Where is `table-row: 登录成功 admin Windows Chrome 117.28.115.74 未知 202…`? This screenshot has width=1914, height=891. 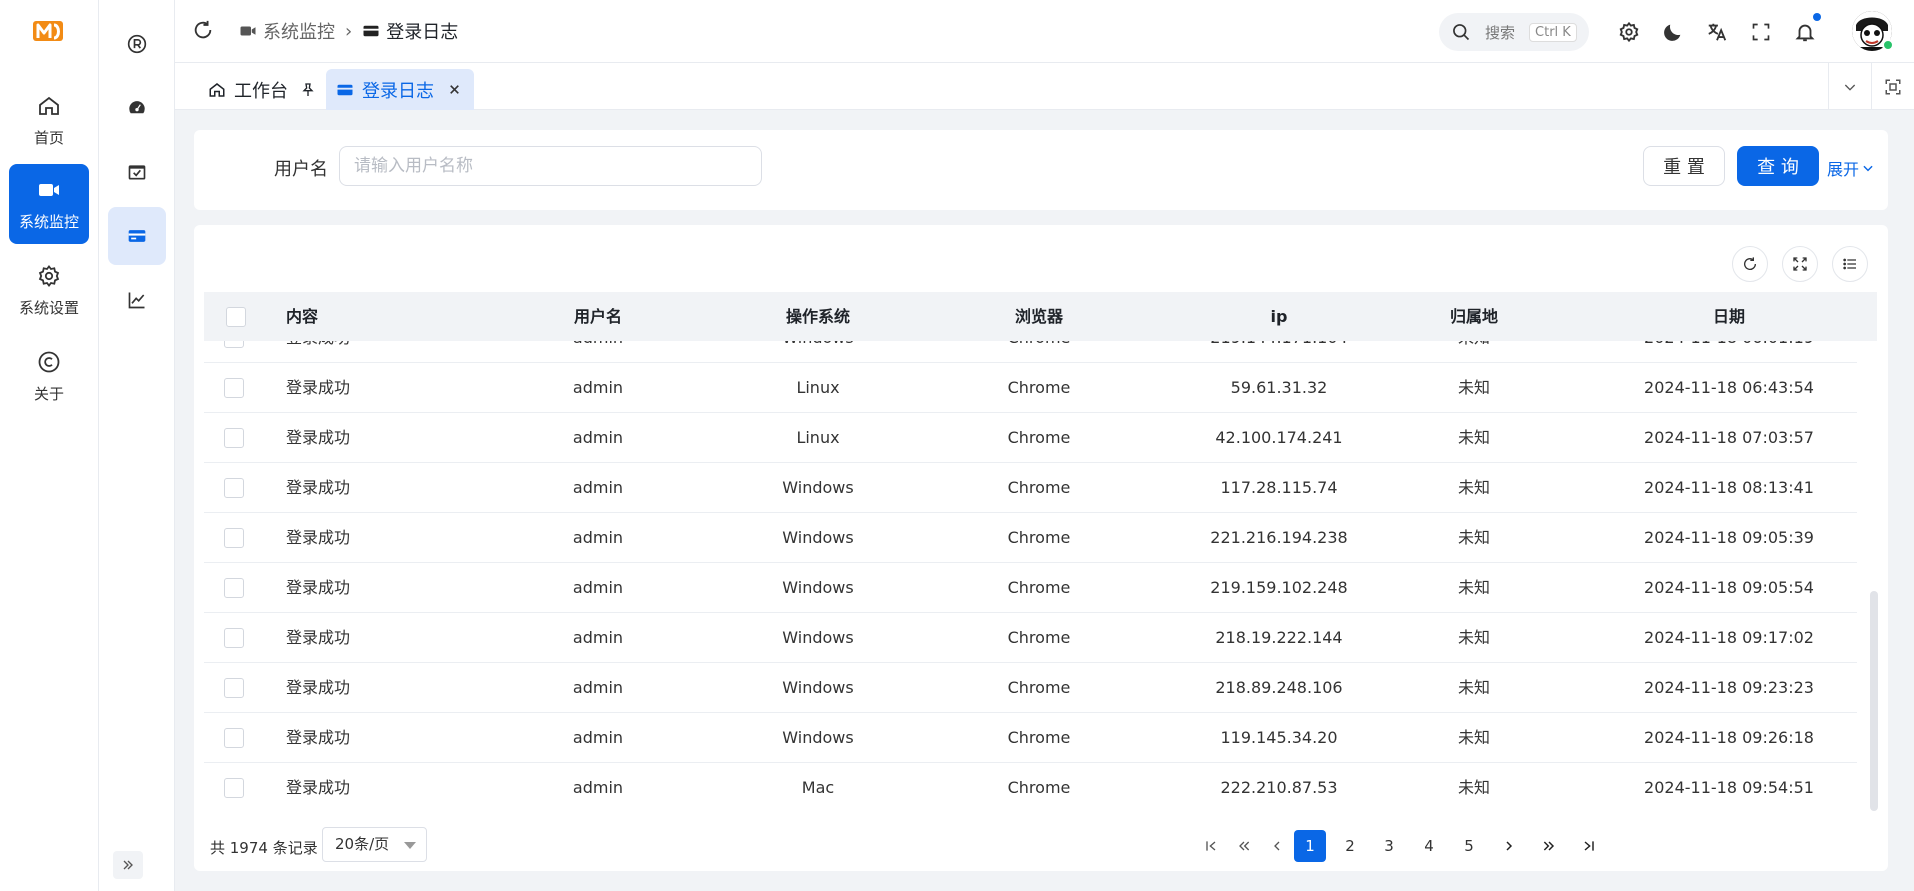 table-row: 登录成功 admin Windows Chrome 117.28.115.74 未知 202… is located at coordinates (1030, 488).